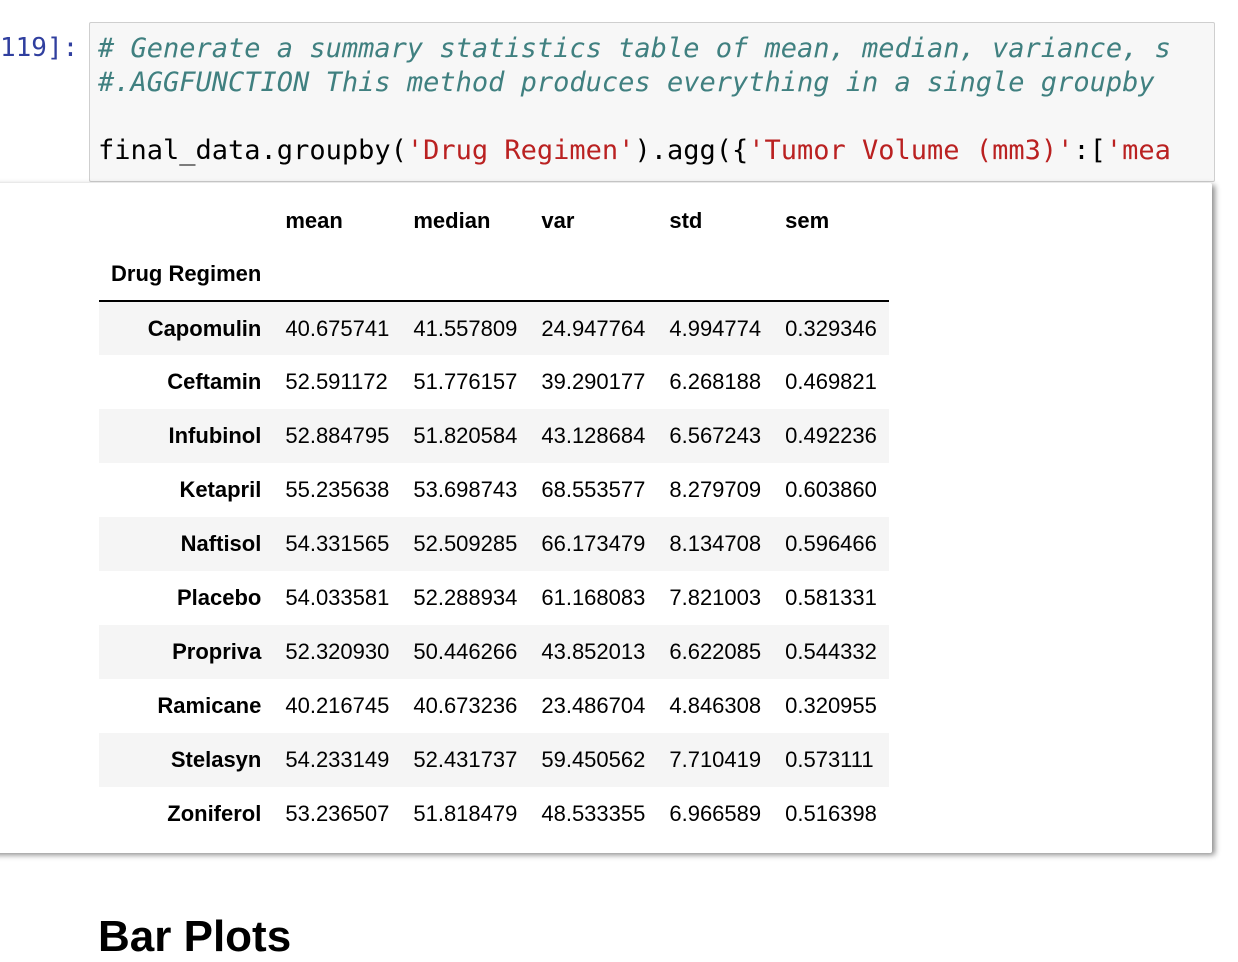 The image size is (1238, 962). What do you see at coordinates (337, 597) in the screenshot?
I see `table-cell-mean: 54.033581` at bounding box center [337, 597].